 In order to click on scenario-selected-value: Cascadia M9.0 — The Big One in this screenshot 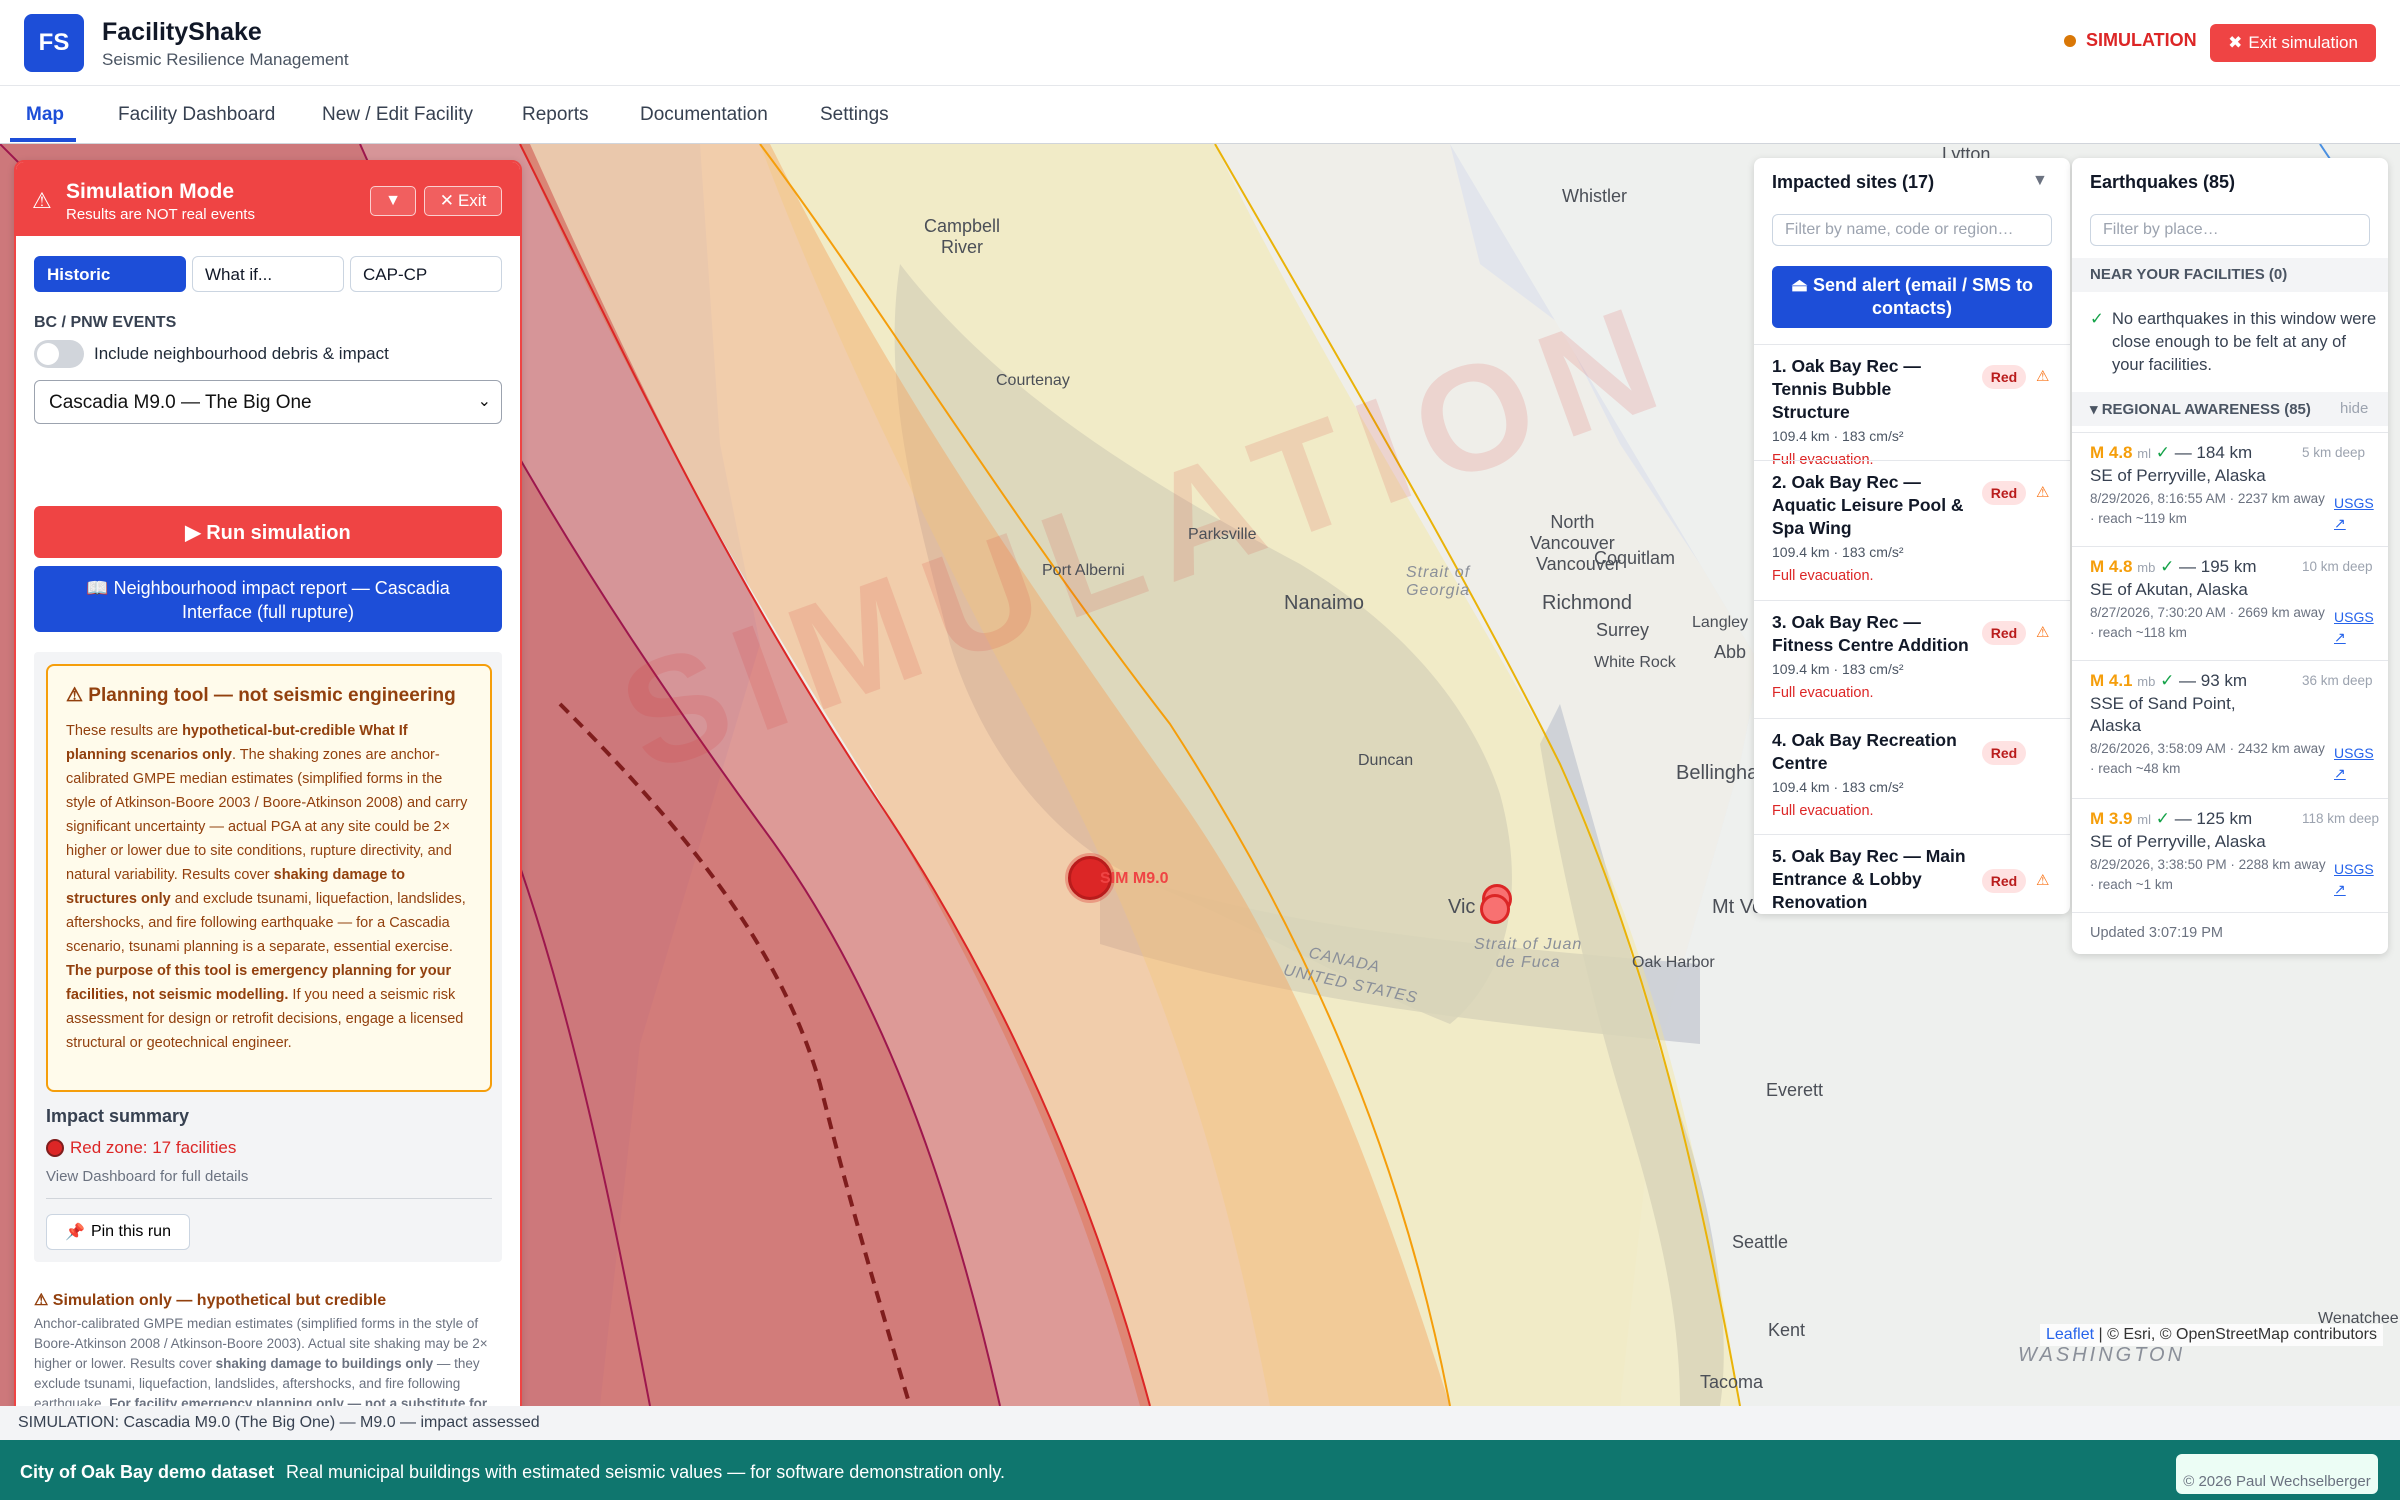, I will do `click(180, 402)`.